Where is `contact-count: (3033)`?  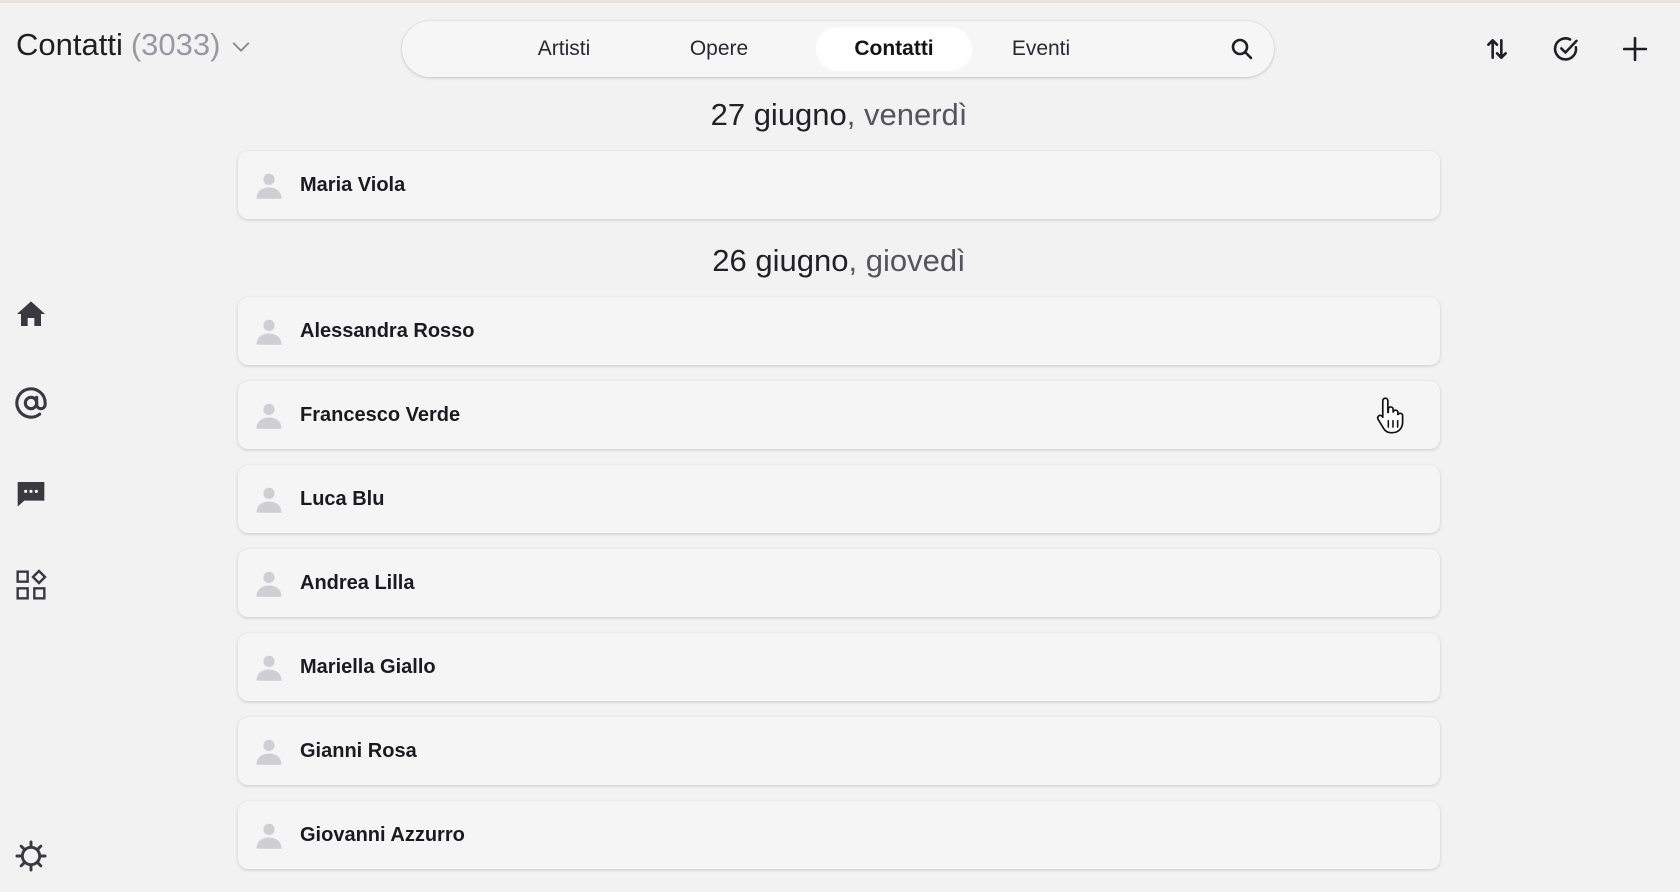 contact-count: (3033) is located at coordinates (175, 44).